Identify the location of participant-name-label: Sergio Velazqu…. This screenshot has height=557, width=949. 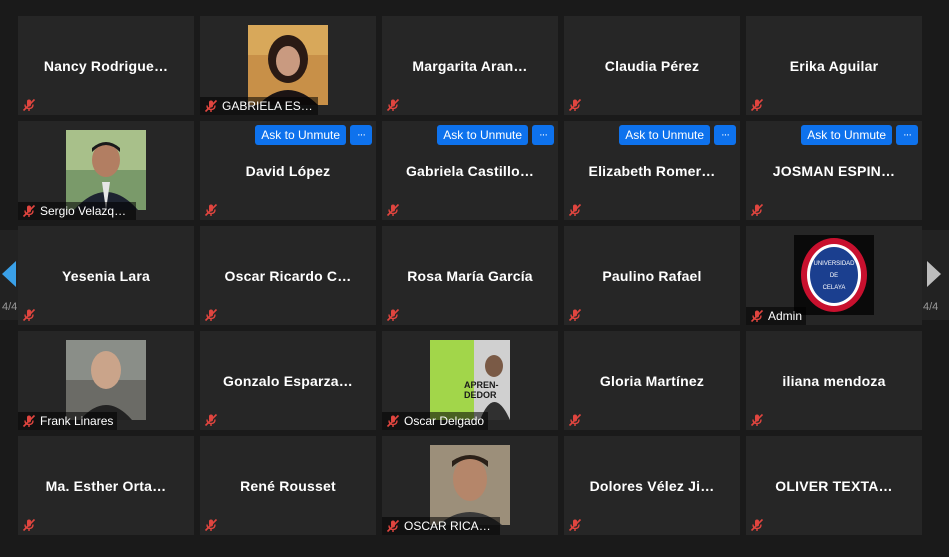
(77, 211).